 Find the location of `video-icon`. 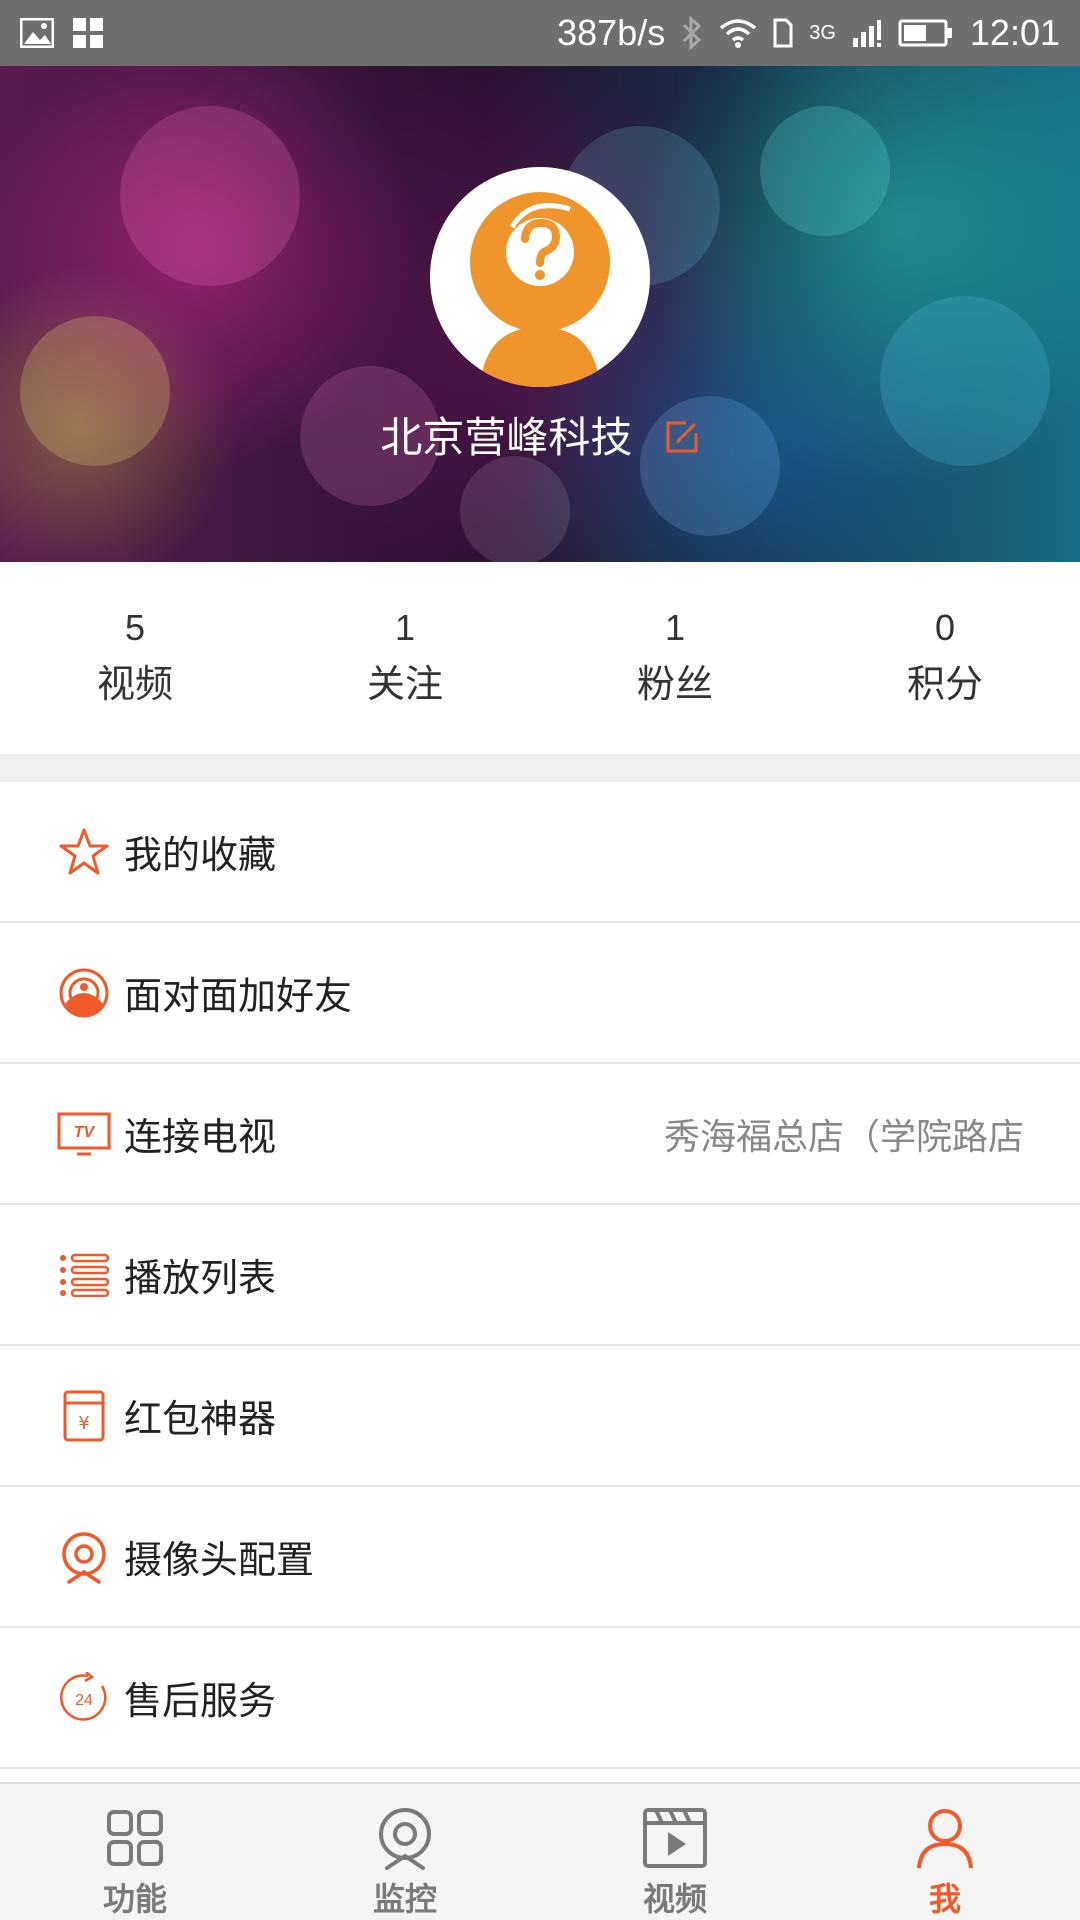

video-icon is located at coordinates (675, 1838).